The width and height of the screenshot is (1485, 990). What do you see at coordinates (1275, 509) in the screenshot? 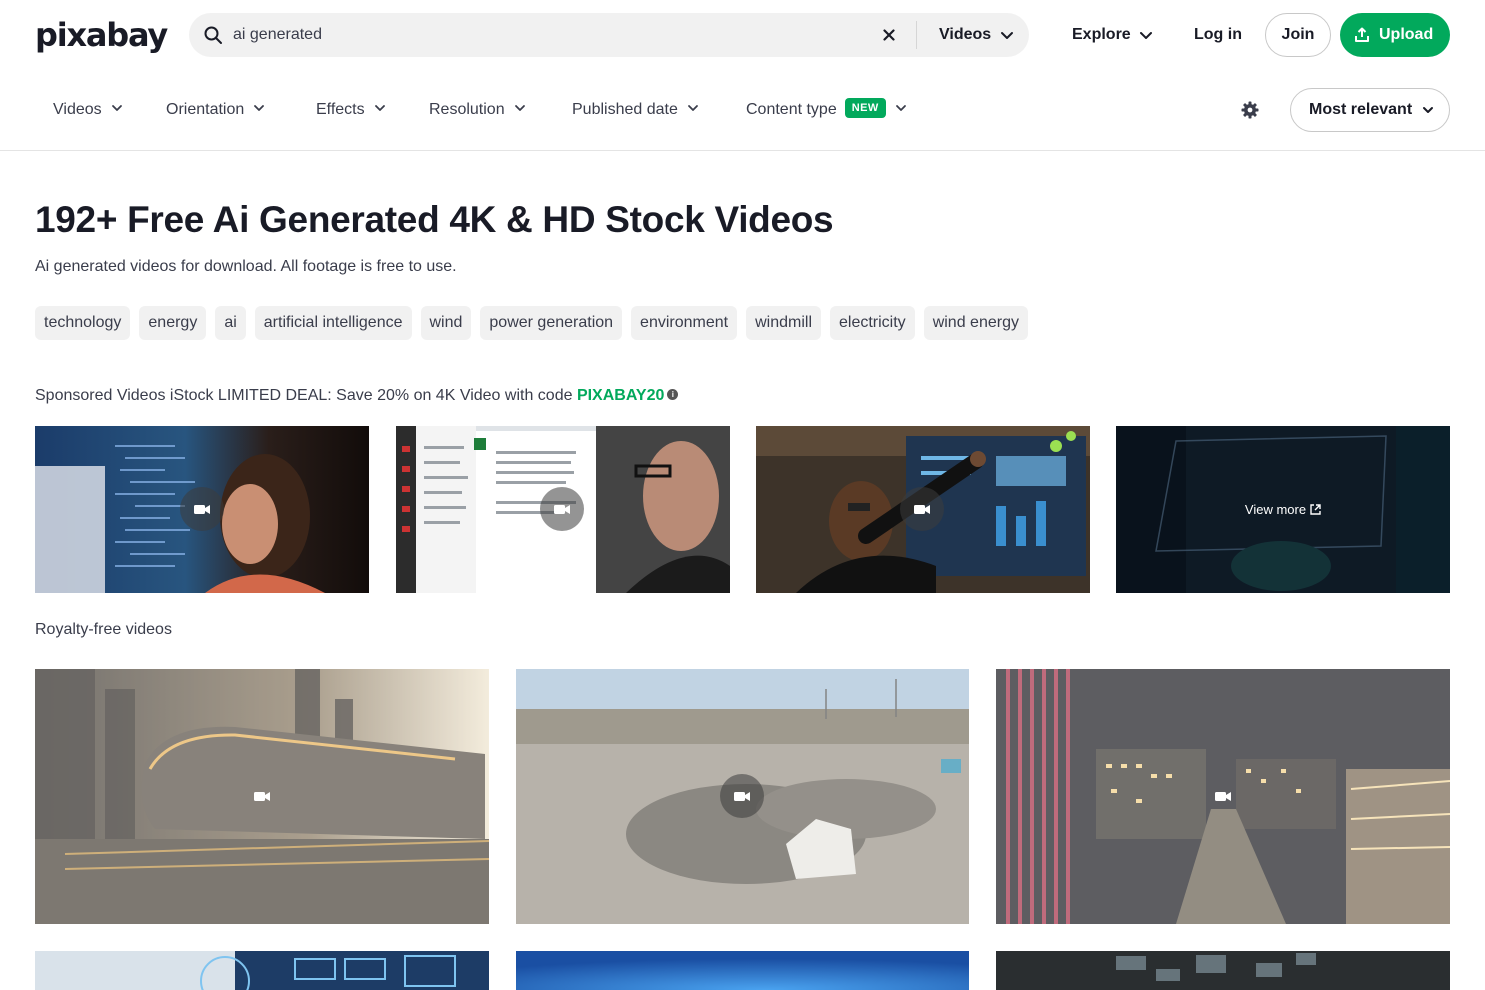
I see `view-more-label: View more` at bounding box center [1275, 509].